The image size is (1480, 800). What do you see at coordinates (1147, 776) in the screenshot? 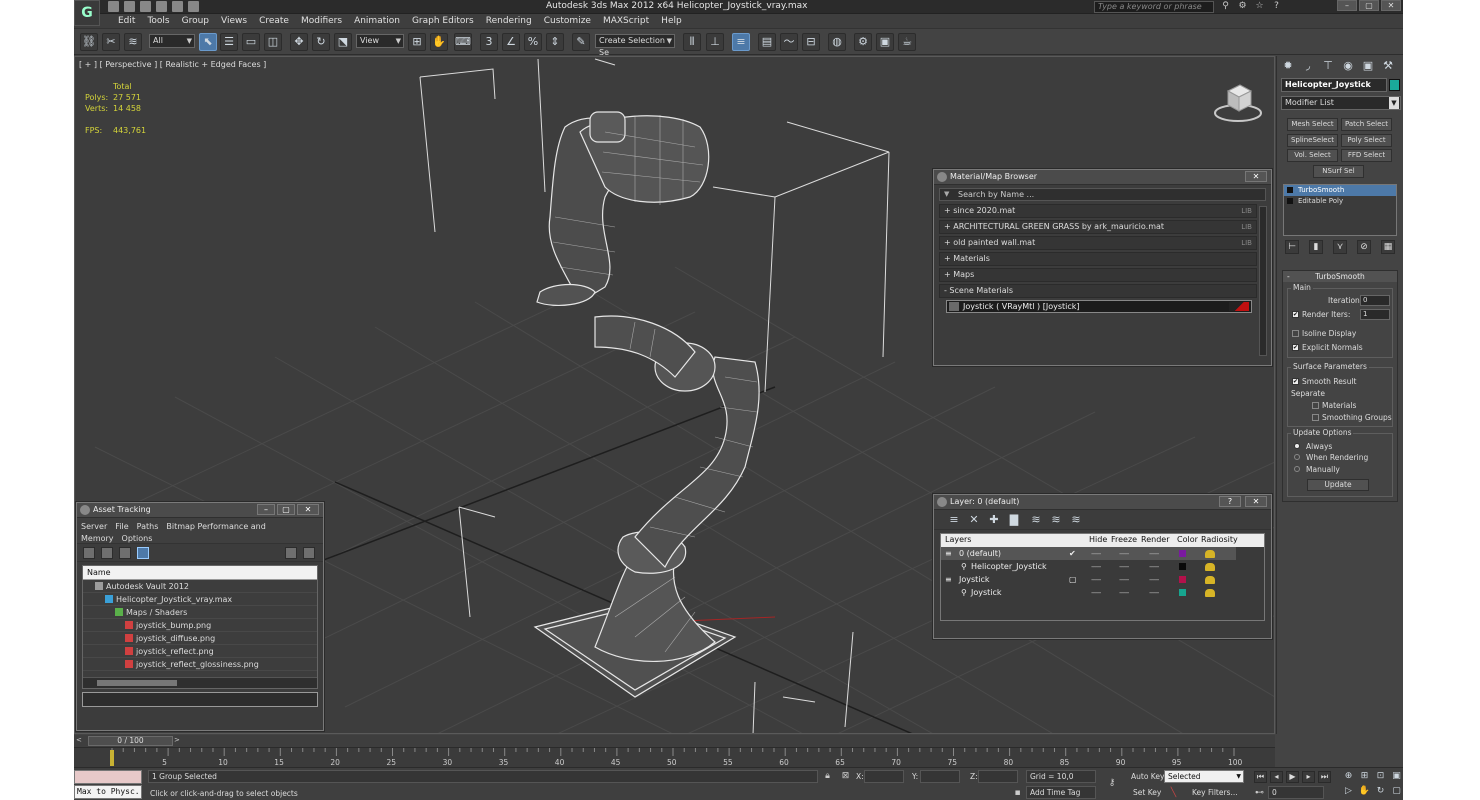
I see `auto-key-button: Auto Key` at bounding box center [1147, 776].